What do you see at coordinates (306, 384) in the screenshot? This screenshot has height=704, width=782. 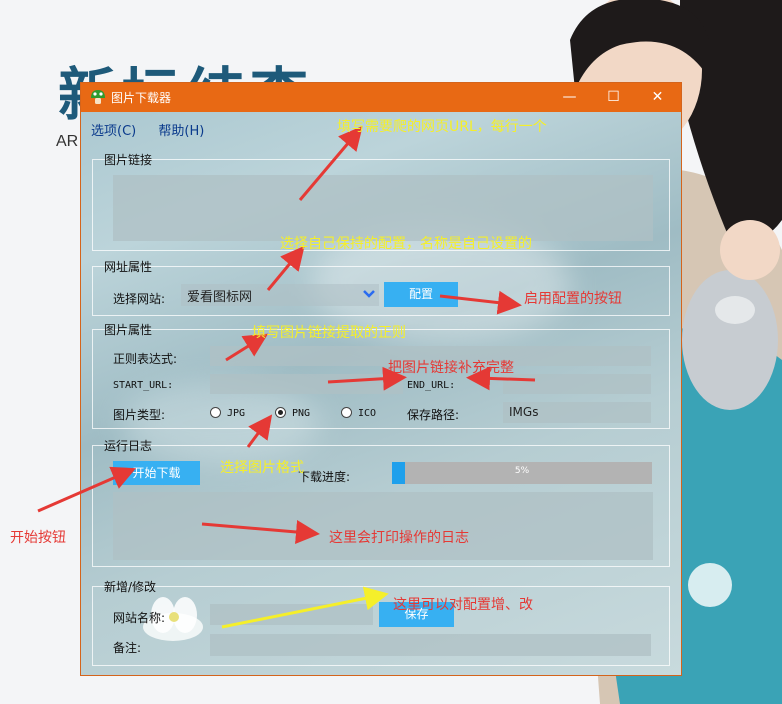 I see `start-url-input` at bounding box center [306, 384].